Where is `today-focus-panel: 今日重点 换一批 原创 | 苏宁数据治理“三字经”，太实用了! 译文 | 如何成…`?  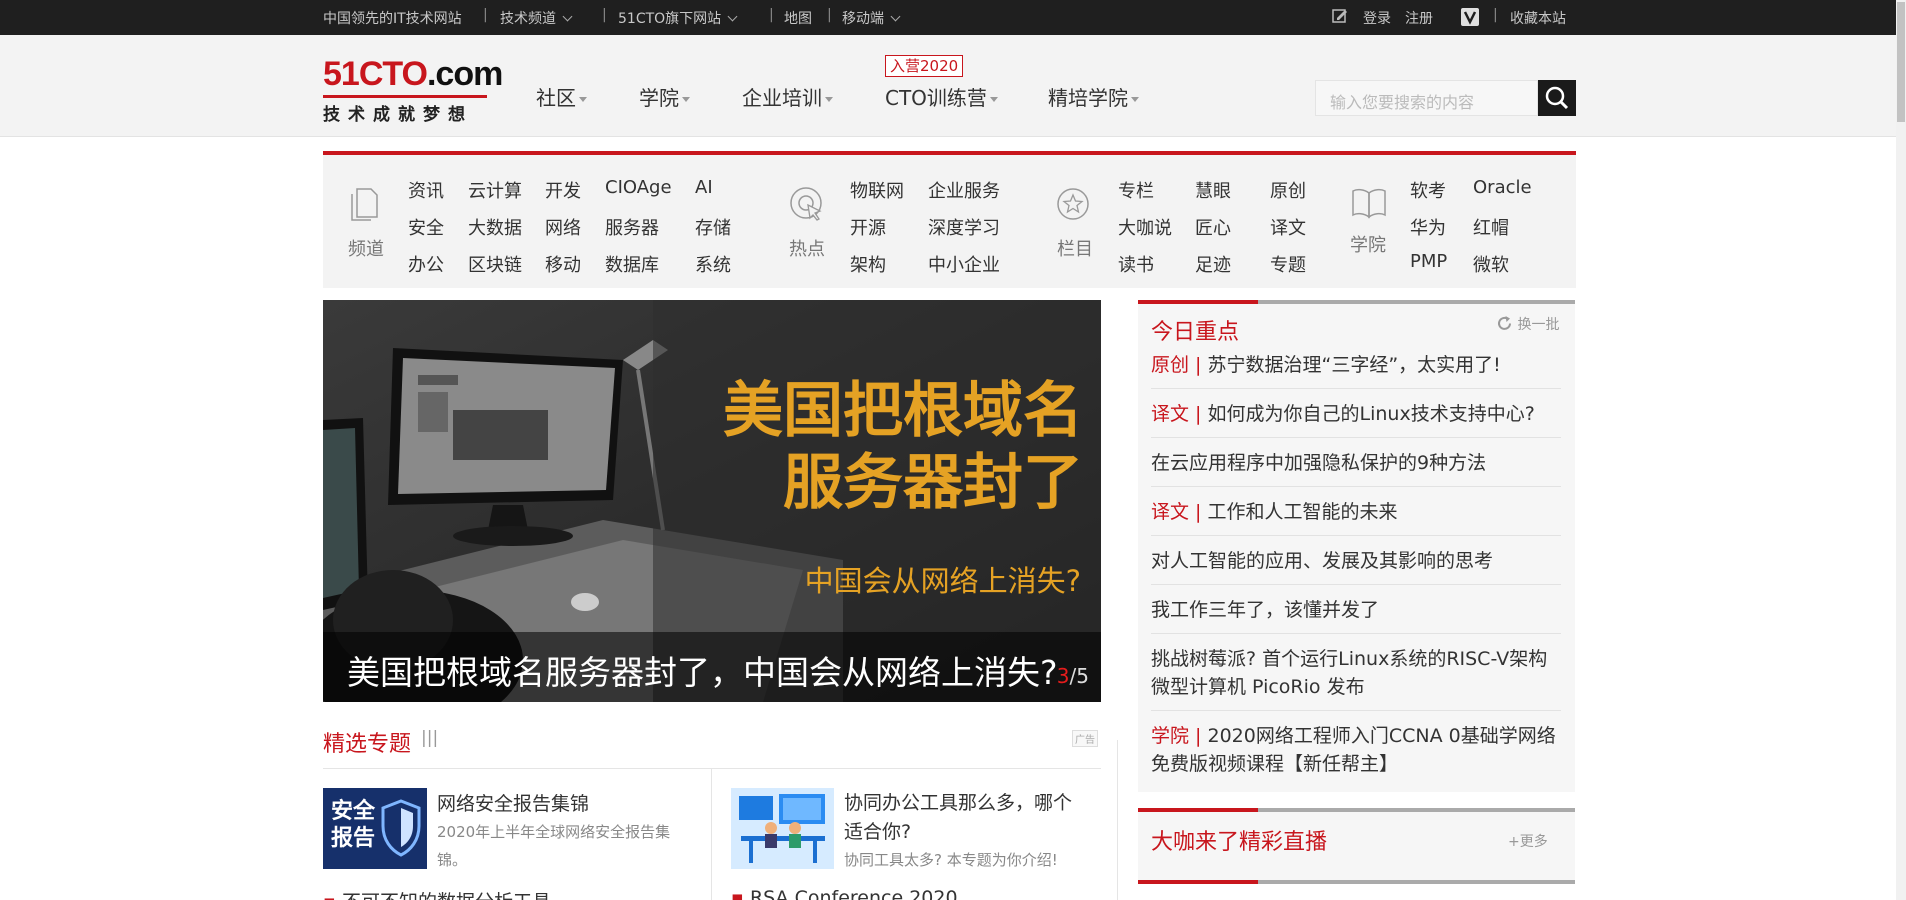
today-focus-panel: 今日重点 换一批 原创 | 苏宁数据治理“三字经”，太实用了! 译文 | 如何成… is located at coordinates (1356, 546).